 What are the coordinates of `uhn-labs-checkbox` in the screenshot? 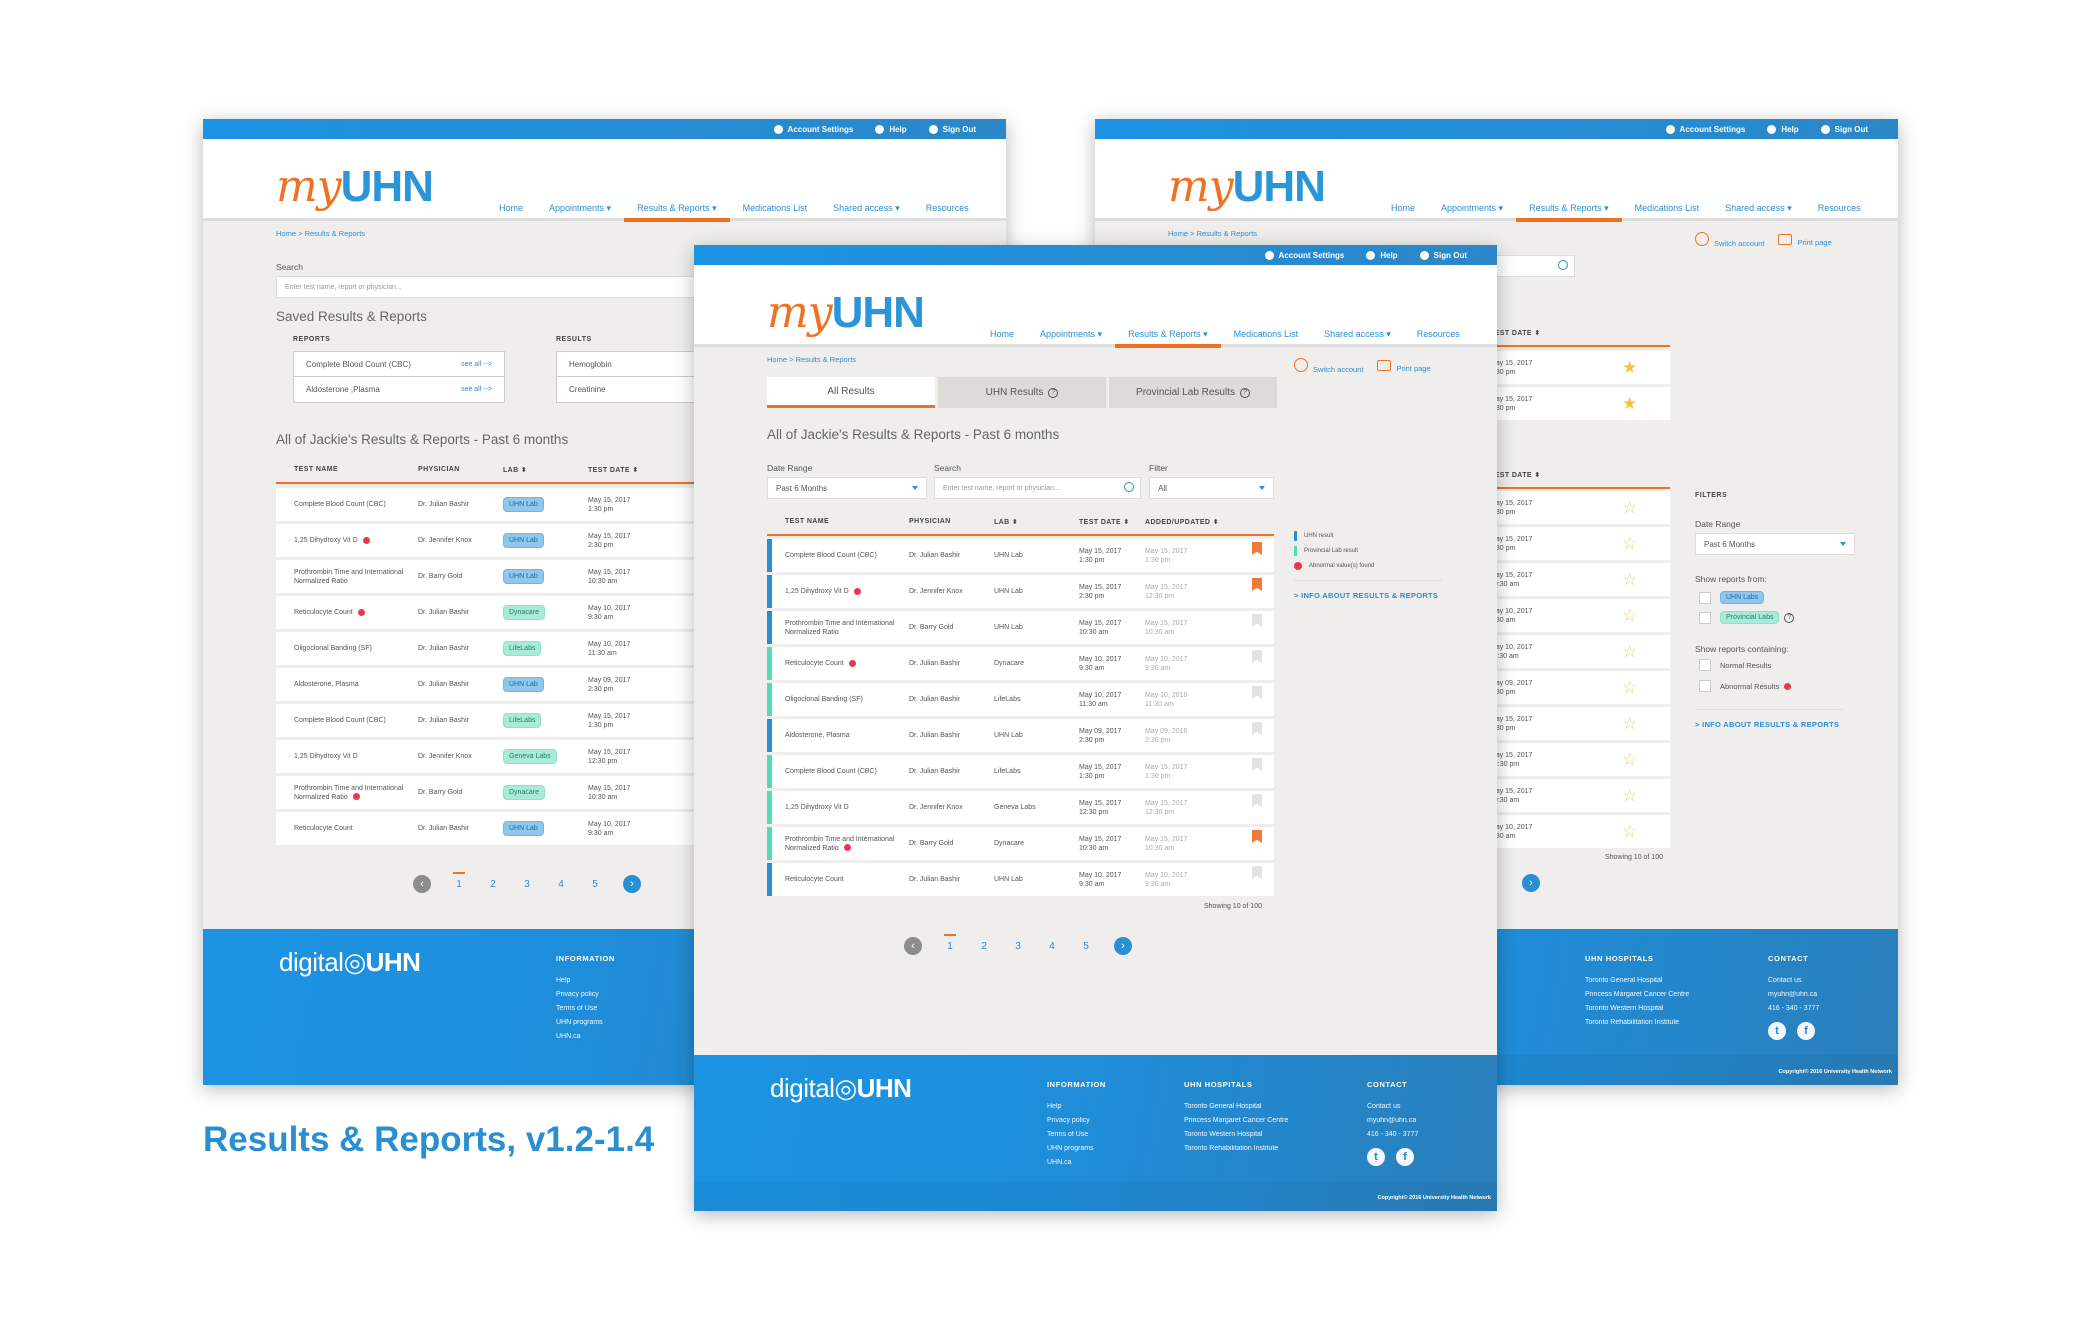 It's located at (1705, 597).